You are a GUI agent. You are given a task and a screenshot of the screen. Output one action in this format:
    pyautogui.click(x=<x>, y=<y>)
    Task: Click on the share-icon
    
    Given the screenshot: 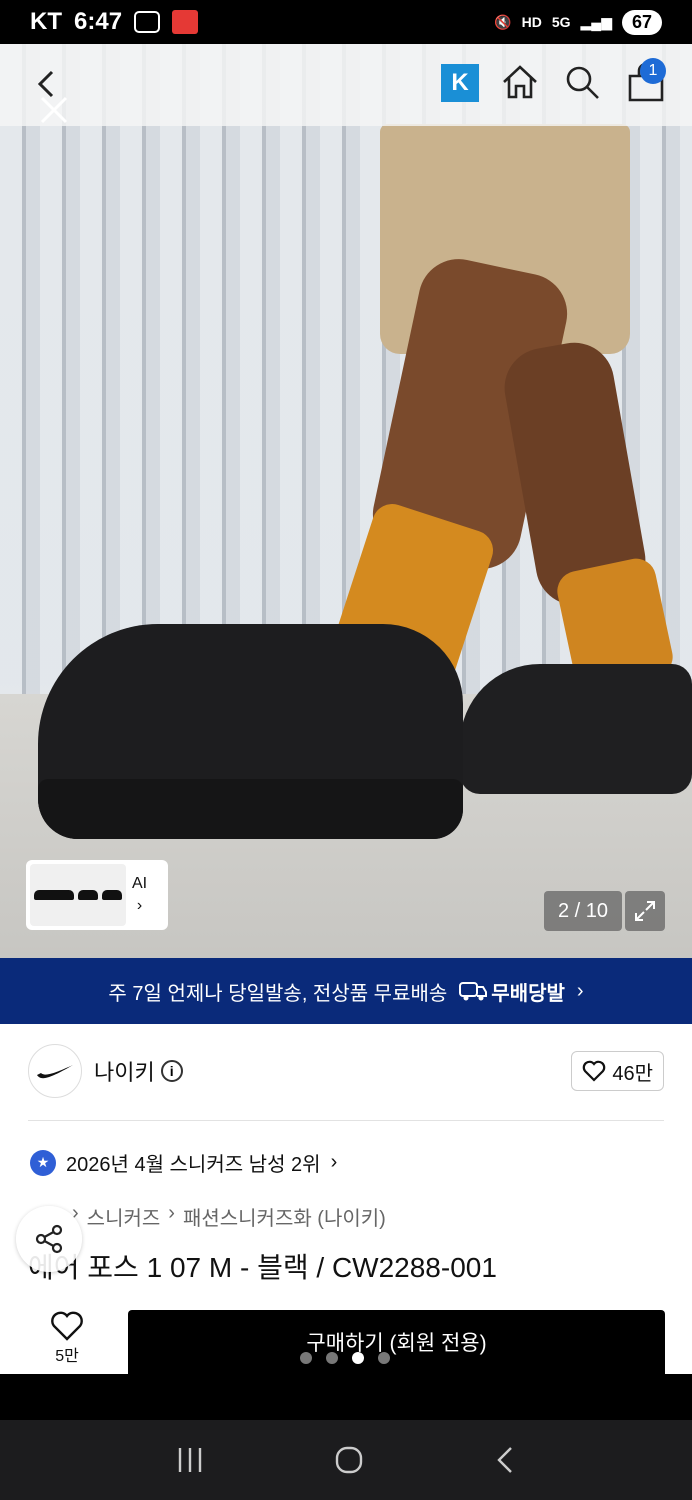 What is the action you would take?
    pyautogui.click(x=49, y=1239)
    